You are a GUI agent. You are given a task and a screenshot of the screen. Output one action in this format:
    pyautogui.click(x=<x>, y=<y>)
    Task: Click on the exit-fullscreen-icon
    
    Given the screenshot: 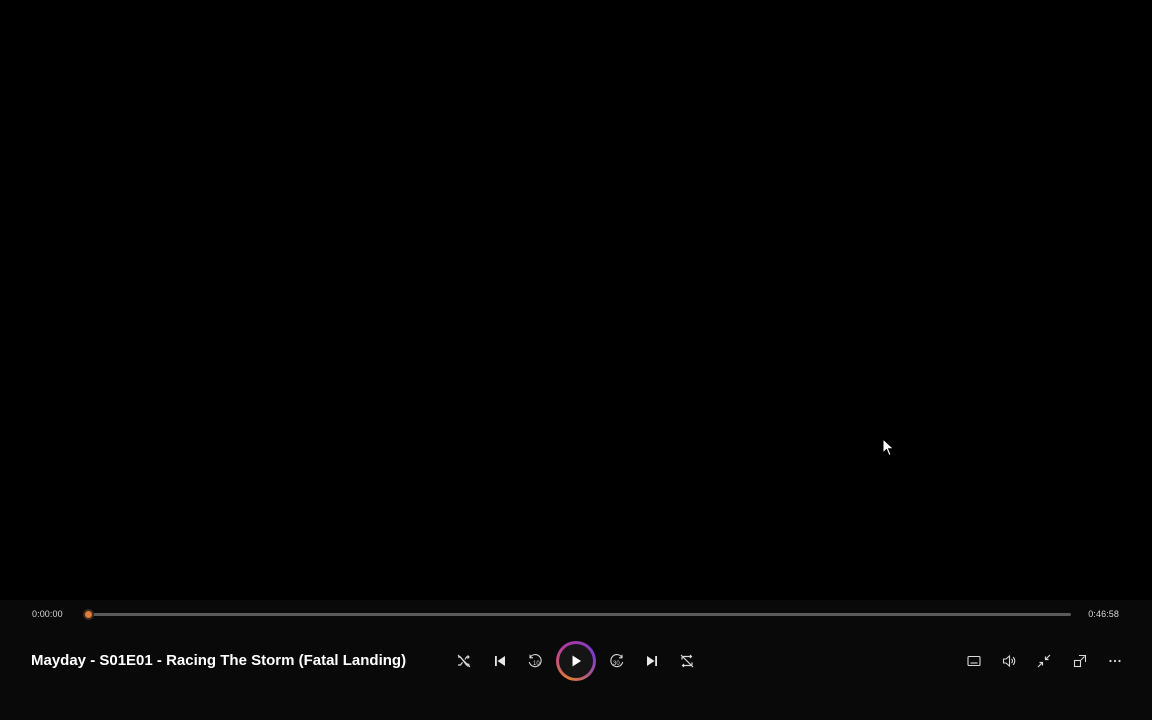 What is the action you would take?
    pyautogui.click(x=1044, y=661)
    